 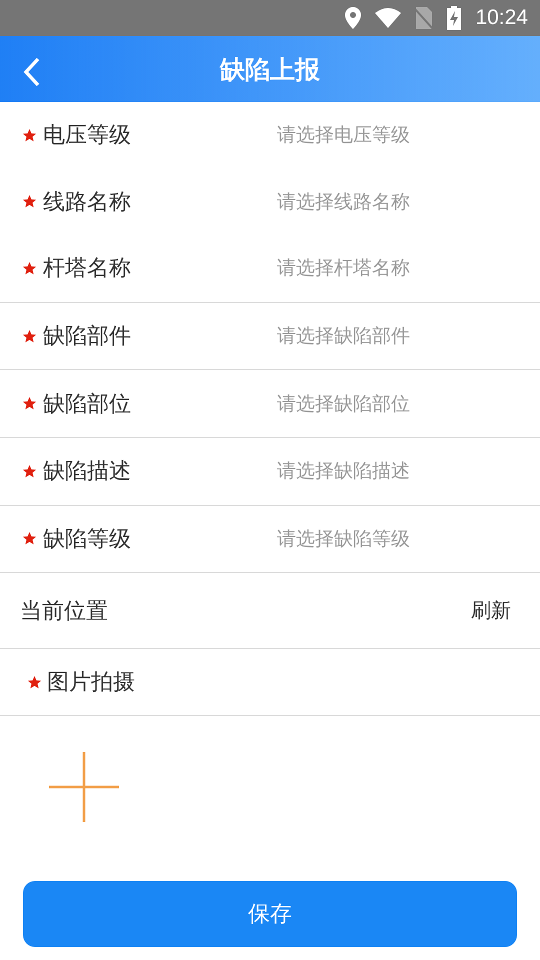 I want to click on add-photo-button, so click(x=84, y=787).